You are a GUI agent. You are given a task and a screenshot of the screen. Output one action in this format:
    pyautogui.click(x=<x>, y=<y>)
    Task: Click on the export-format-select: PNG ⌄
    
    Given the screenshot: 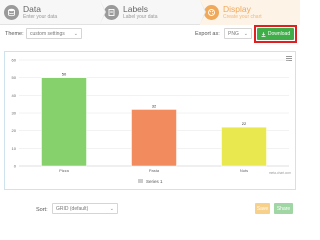 What is the action you would take?
    pyautogui.click(x=238, y=33)
    